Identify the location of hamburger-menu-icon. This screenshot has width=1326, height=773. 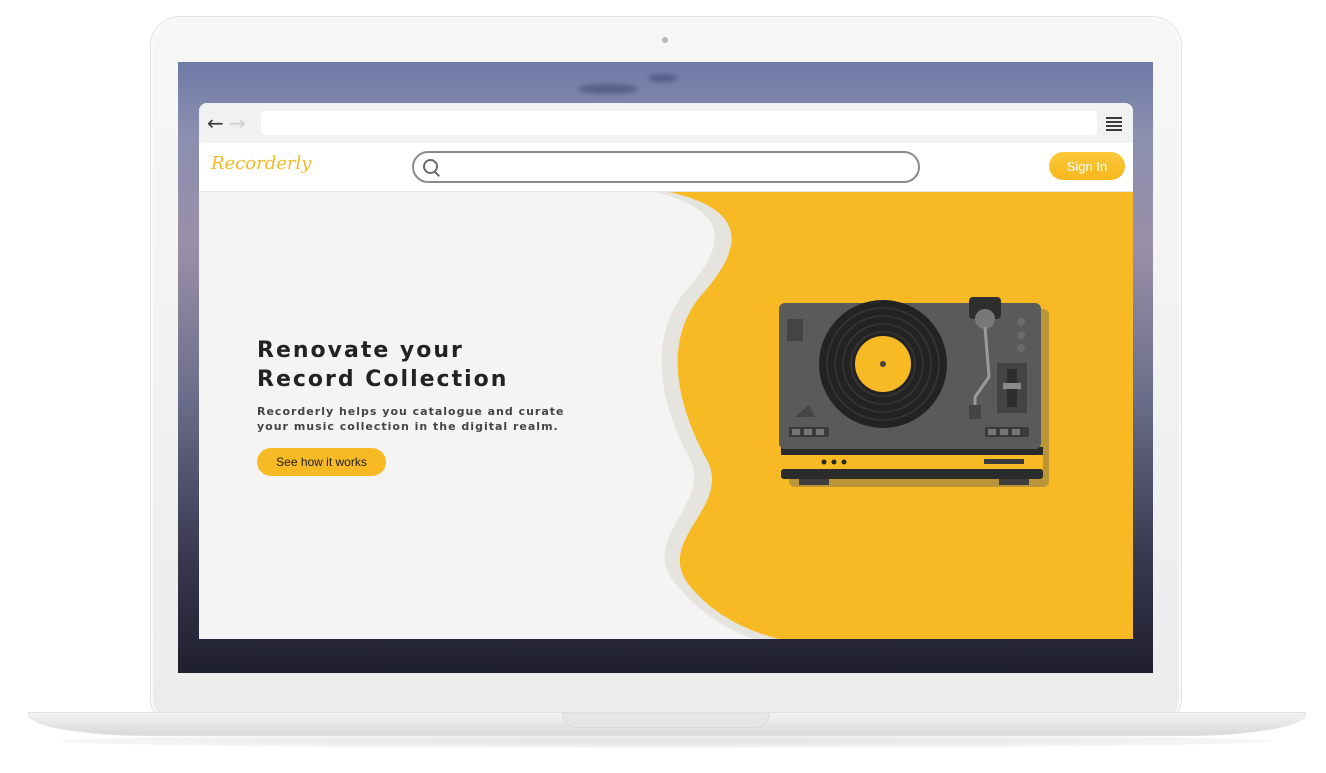
(1114, 124).